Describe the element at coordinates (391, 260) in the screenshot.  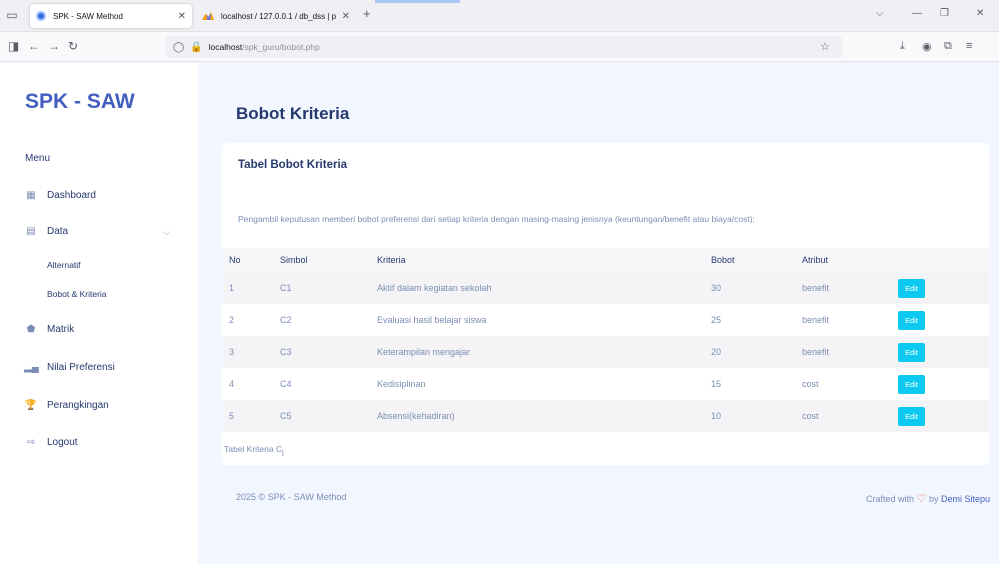
I see `col-header-kriteria: Kriteria` at that location.